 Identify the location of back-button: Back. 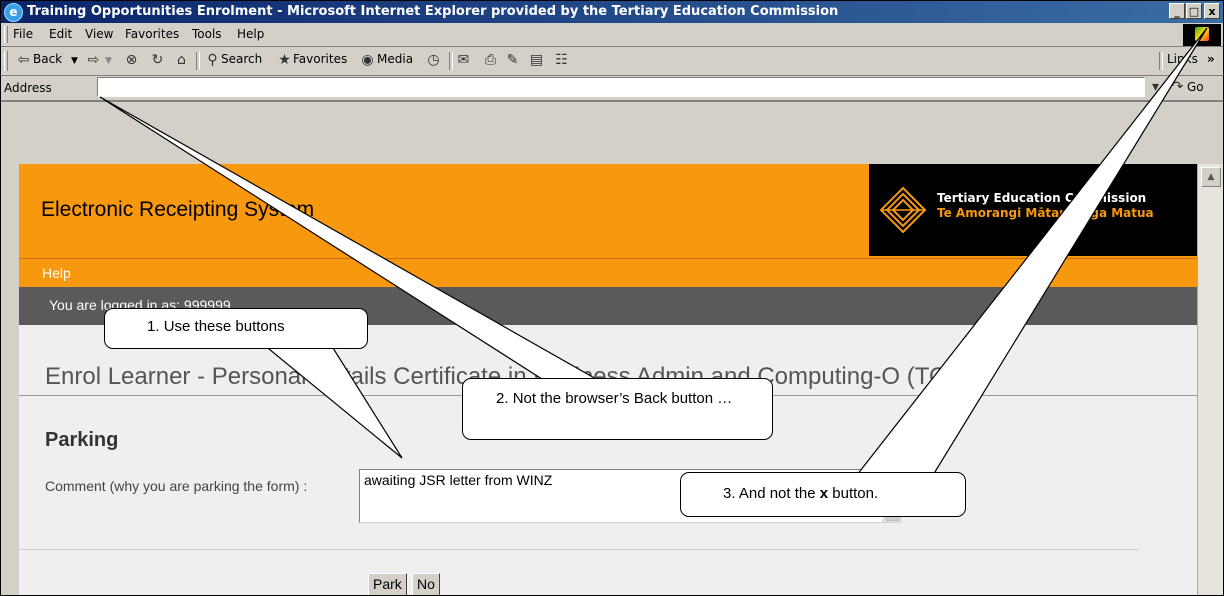
(47, 59).